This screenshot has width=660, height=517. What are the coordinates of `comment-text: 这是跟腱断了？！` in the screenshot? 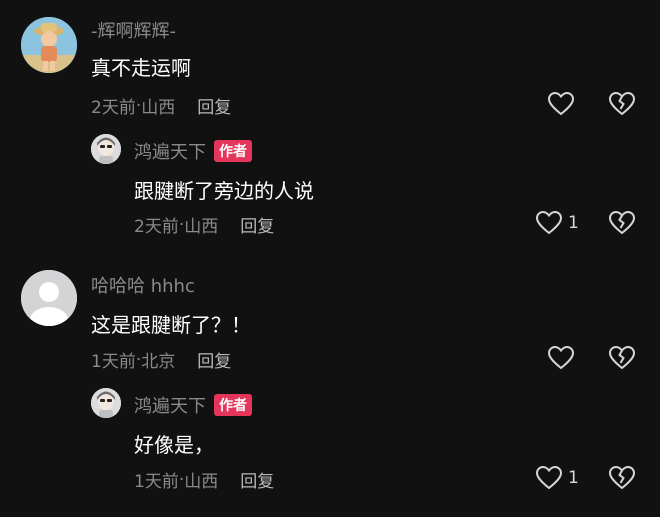 It's located at (171, 325).